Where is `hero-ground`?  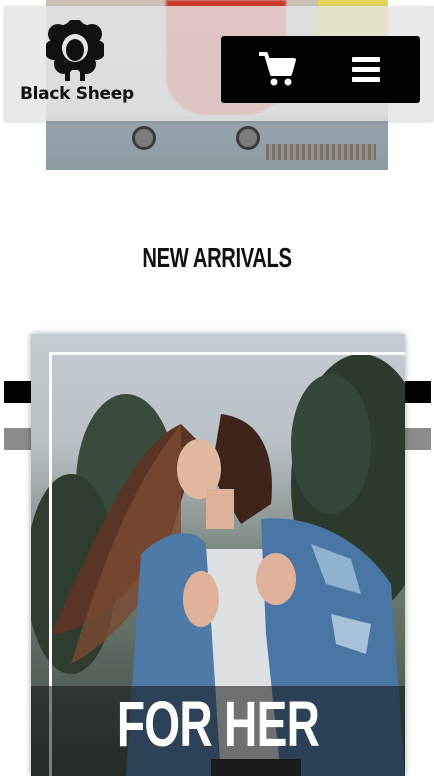
hero-ground is located at coordinates (217, 142).